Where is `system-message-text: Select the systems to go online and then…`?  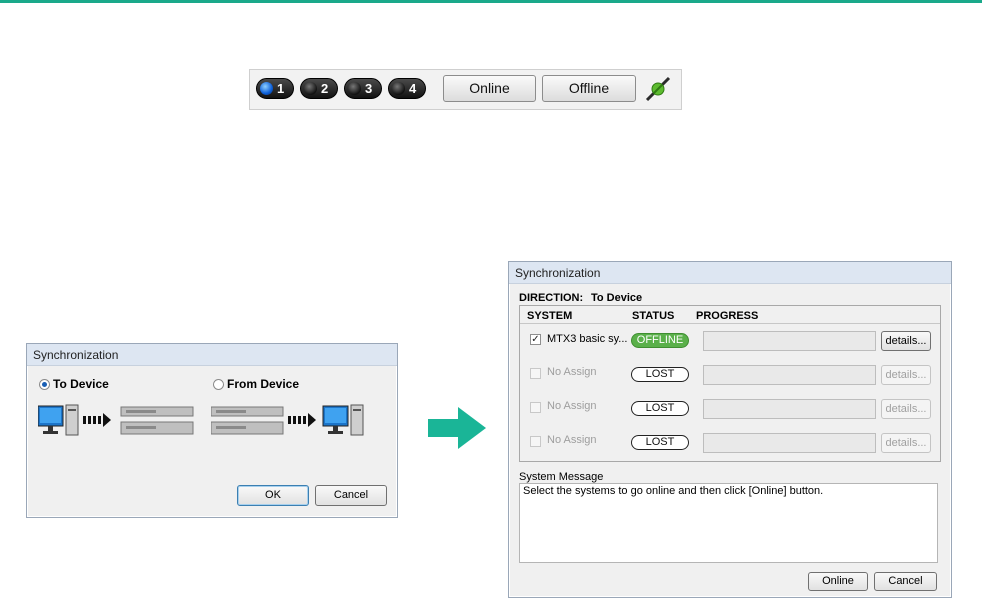
system-message-text: Select the systems to go online and then… is located at coordinates (673, 491).